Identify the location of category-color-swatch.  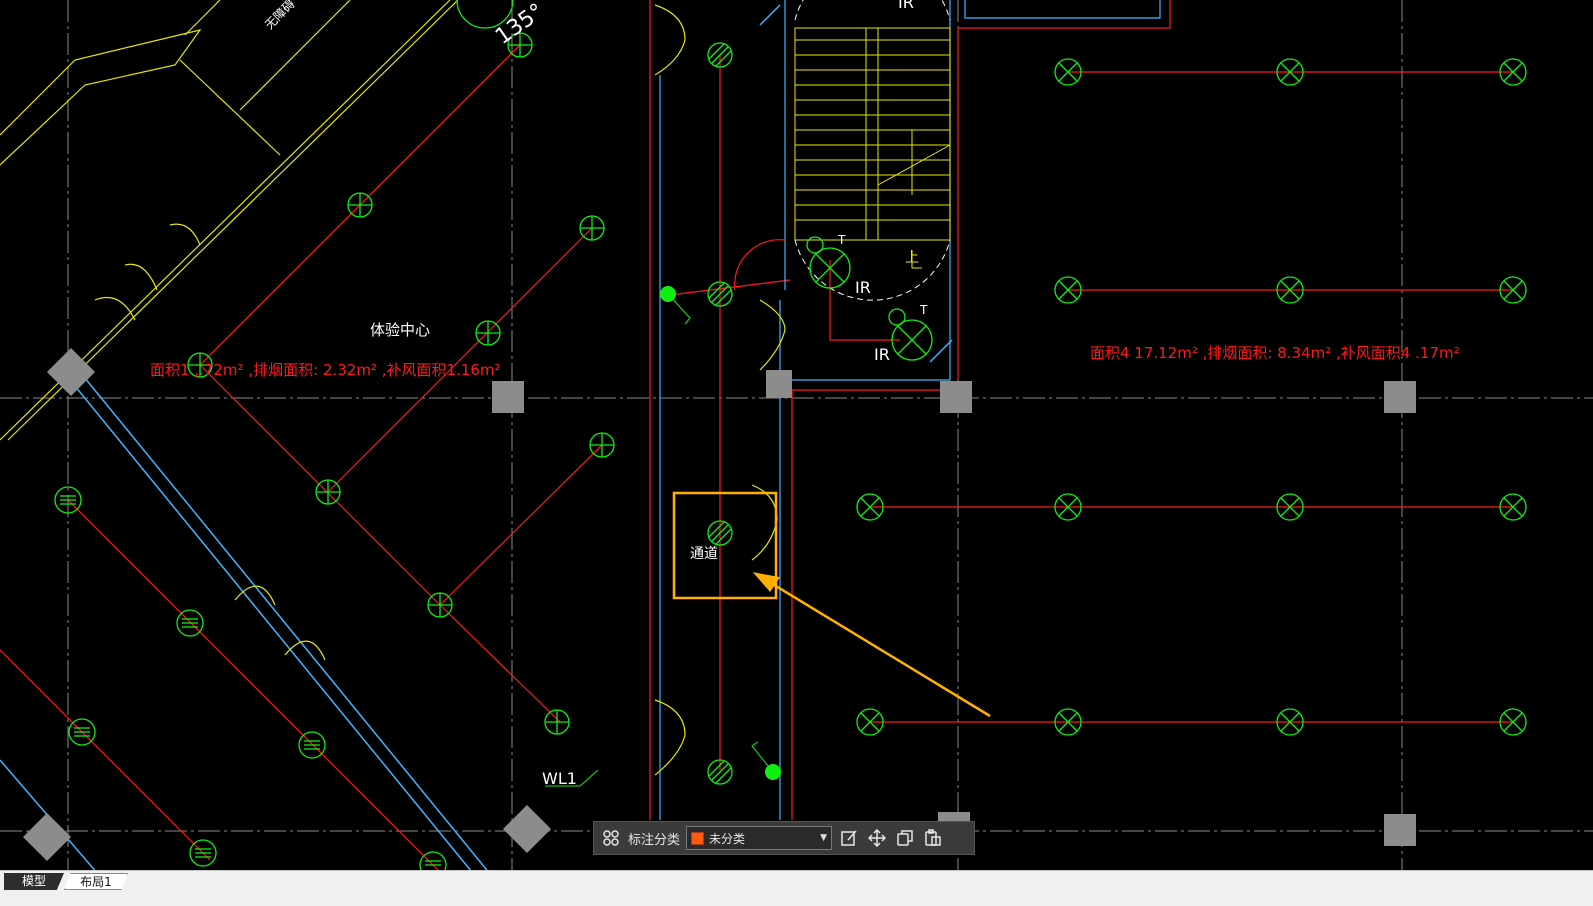
(698, 838).